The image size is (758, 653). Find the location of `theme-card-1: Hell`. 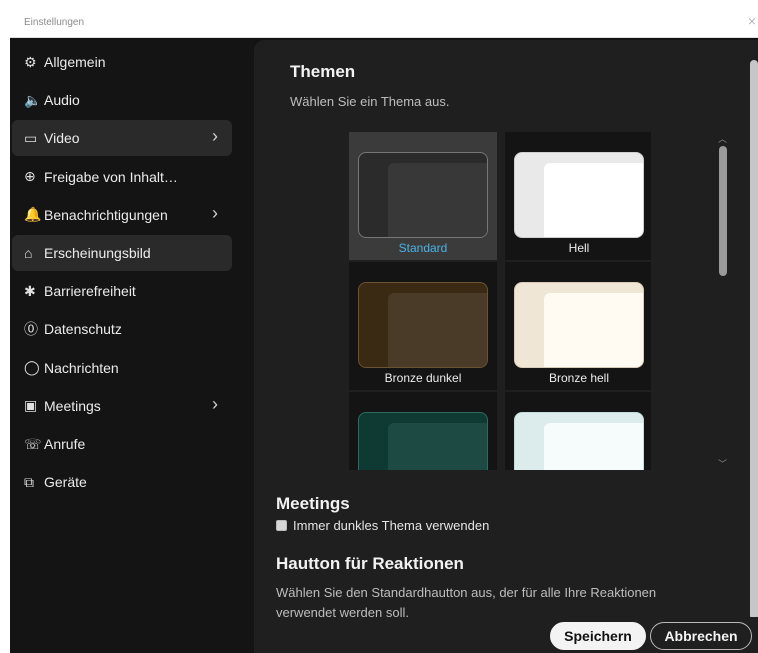

theme-card-1: Hell is located at coordinates (578, 196).